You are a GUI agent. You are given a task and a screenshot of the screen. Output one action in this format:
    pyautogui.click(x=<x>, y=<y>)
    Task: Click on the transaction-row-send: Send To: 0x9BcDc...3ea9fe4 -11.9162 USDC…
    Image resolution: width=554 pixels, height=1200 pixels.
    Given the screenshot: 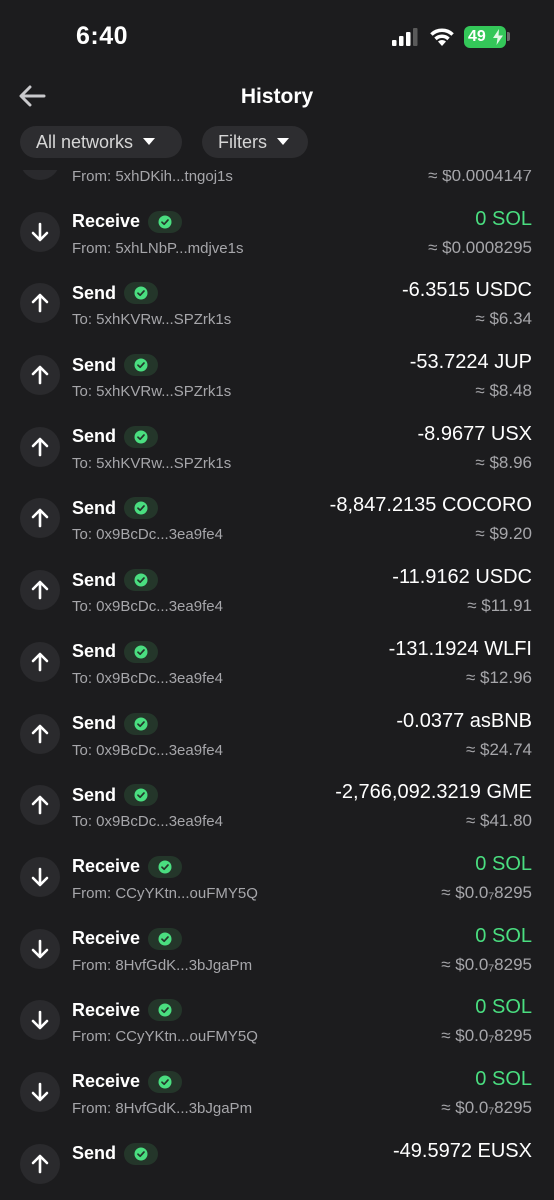 What is the action you would take?
    pyautogui.click(x=277, y=590)
    